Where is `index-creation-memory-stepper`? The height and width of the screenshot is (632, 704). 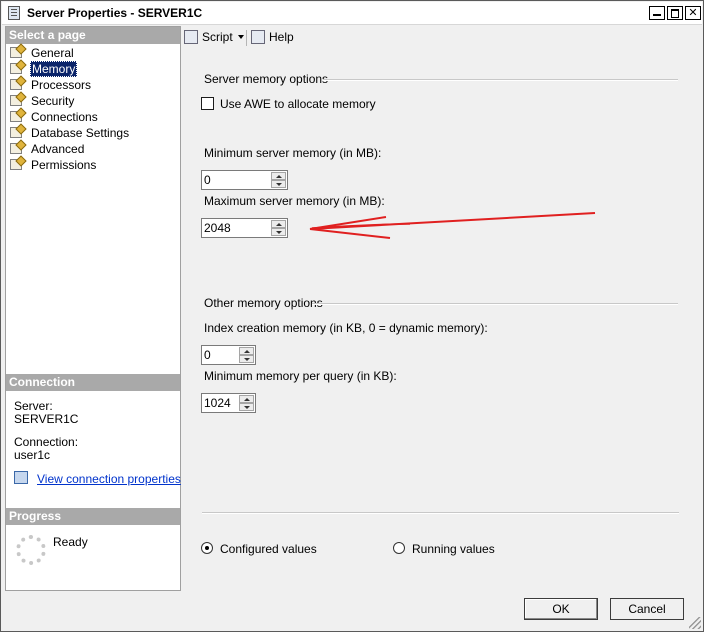 index-creation-memory-stepper is located at coordinates (246, 355).